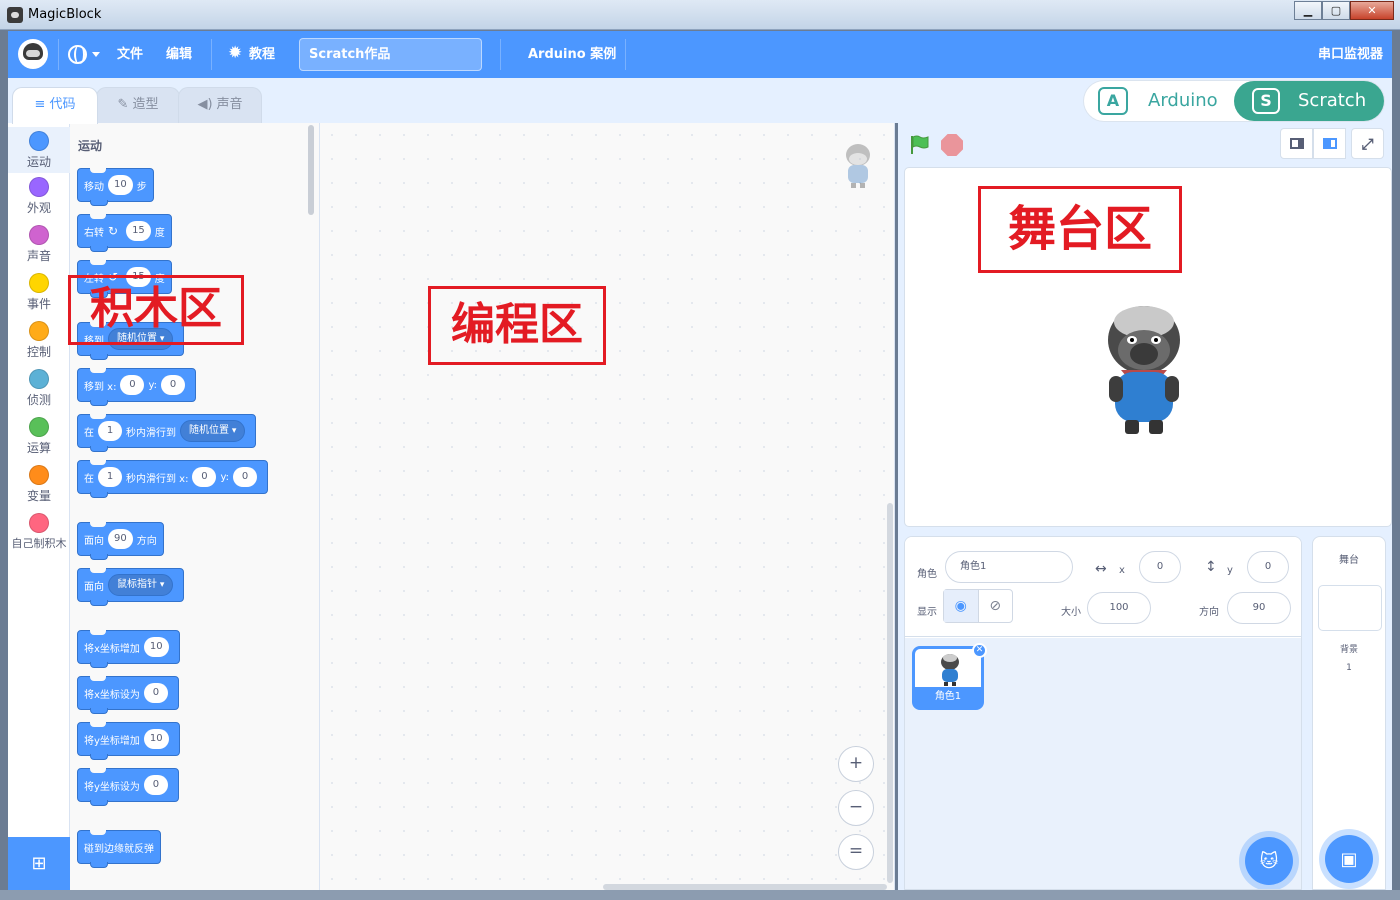 The height and width of the screenshot is (900, 1400). Describe the element at coordinates (1209, 612) in the screenshot. I see `direction-label: 方向` at that location.